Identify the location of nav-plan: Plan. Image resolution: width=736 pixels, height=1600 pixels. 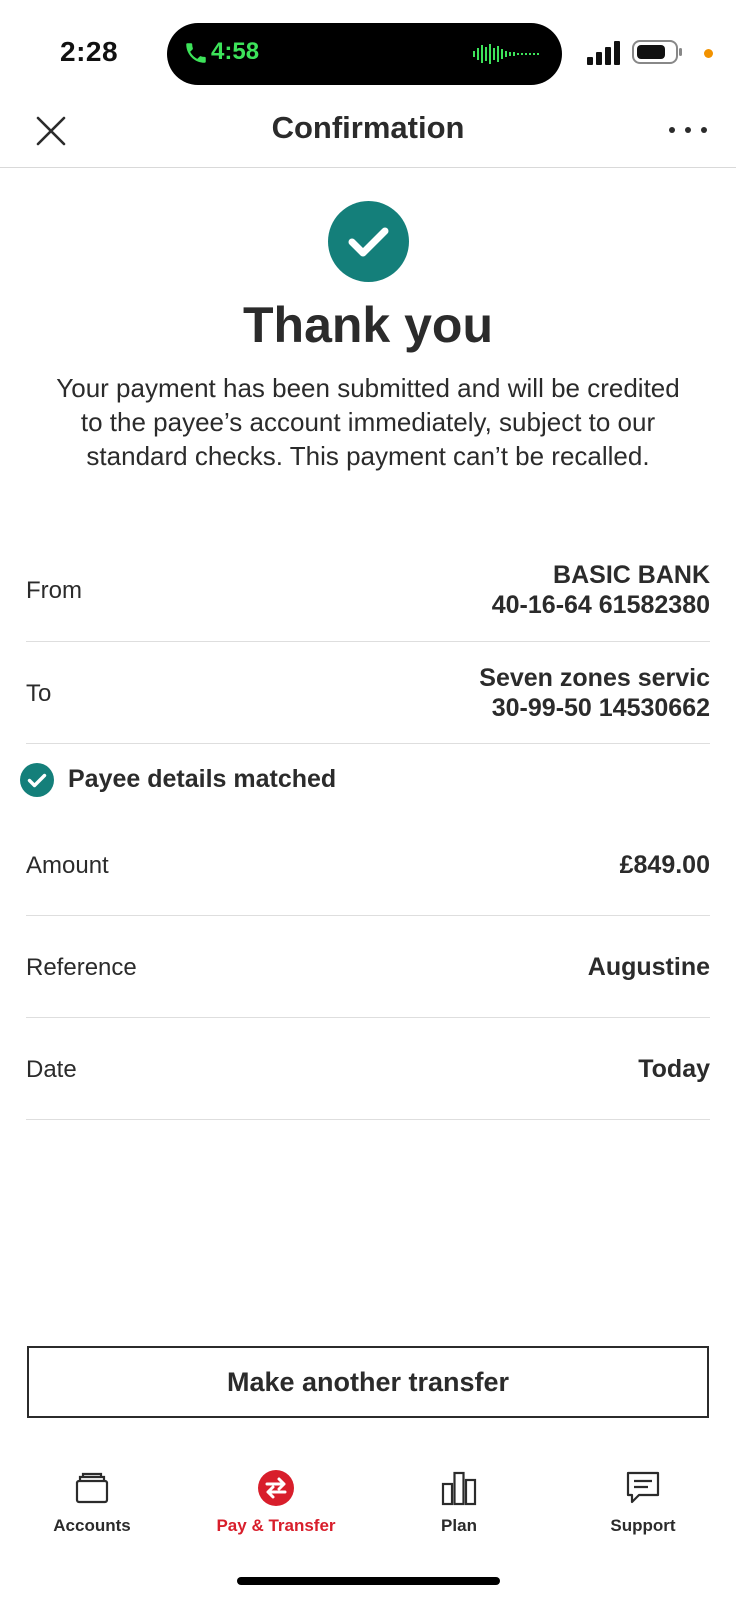
(459, 1503).